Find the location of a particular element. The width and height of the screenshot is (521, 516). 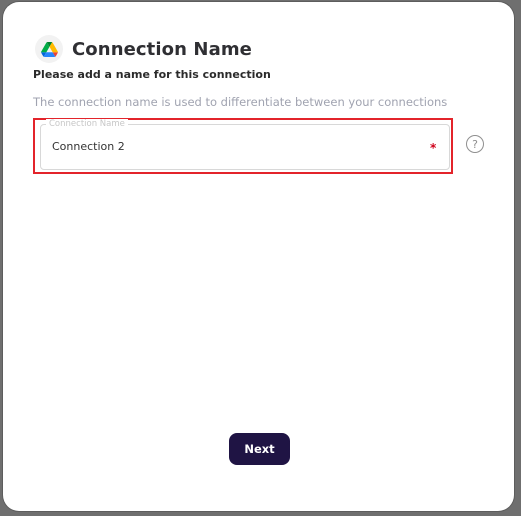

google-drive-logo is located at coordinates (49, 49).